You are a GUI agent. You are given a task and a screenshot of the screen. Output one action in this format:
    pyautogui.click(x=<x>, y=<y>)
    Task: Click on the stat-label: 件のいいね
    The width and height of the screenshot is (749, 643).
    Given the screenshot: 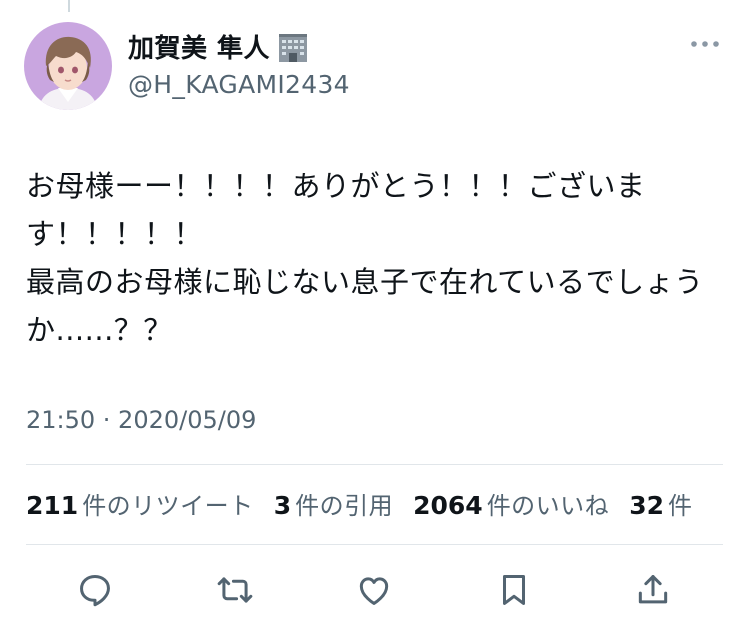 What is the action you would take?
    pyautogui.click(x=548, y=506)
    